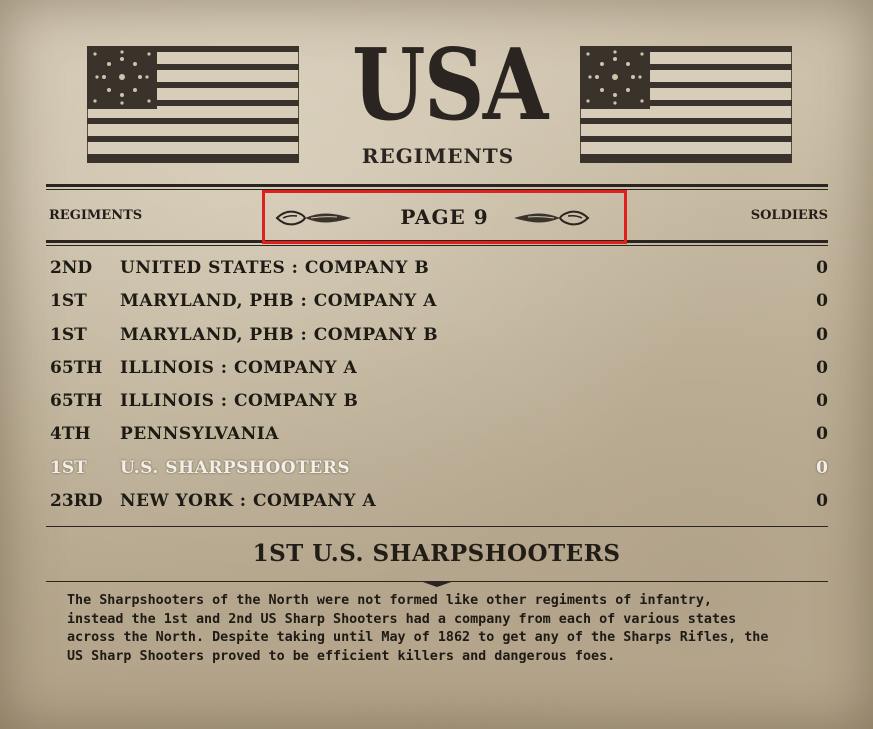  What do you see at coordinates (436, 553) in the screenshot?
I see `regiment-detail-title: 1ST U.S. SHARPSHOOTERS` at bounding box center [436, 553].